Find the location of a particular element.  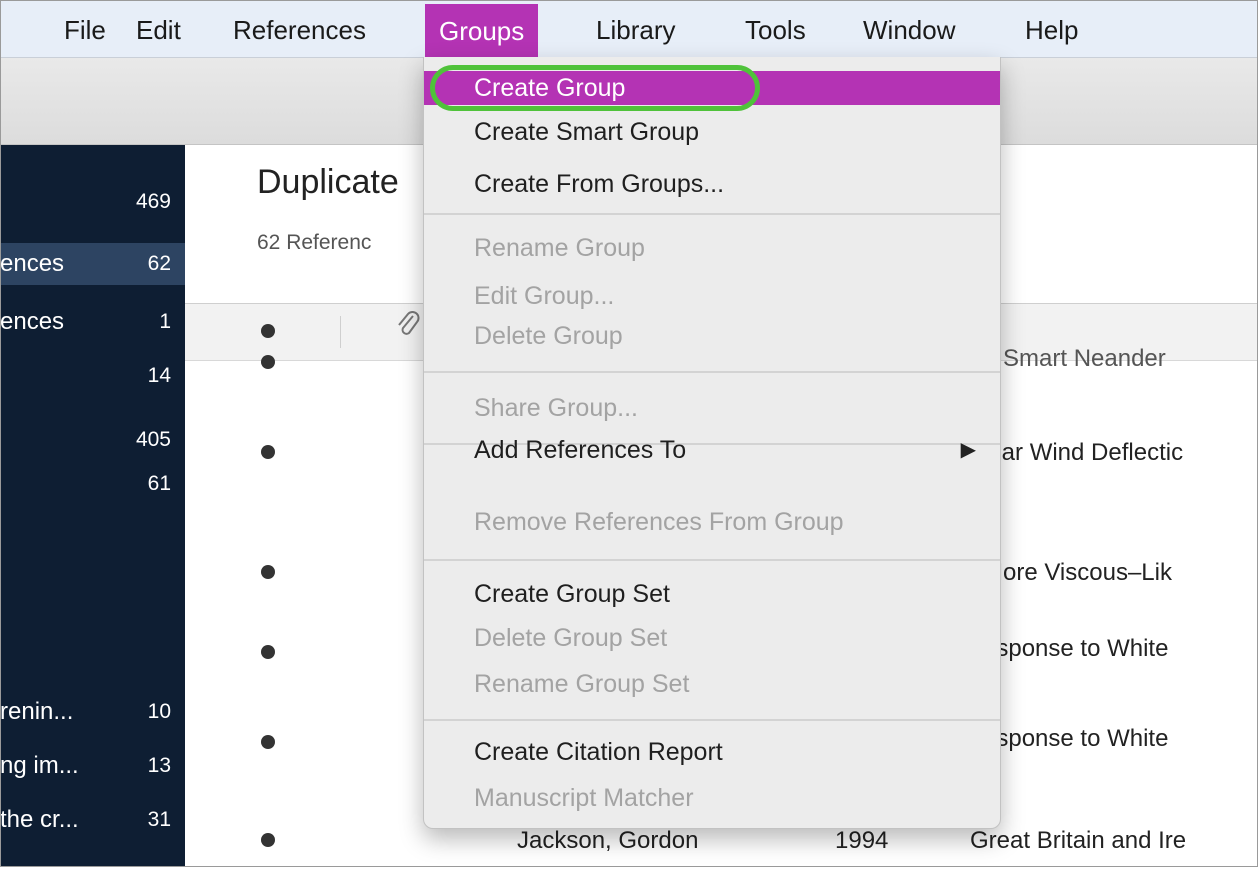

title-cell: More Viscous–Lik is located at coordinates (1077, 572).